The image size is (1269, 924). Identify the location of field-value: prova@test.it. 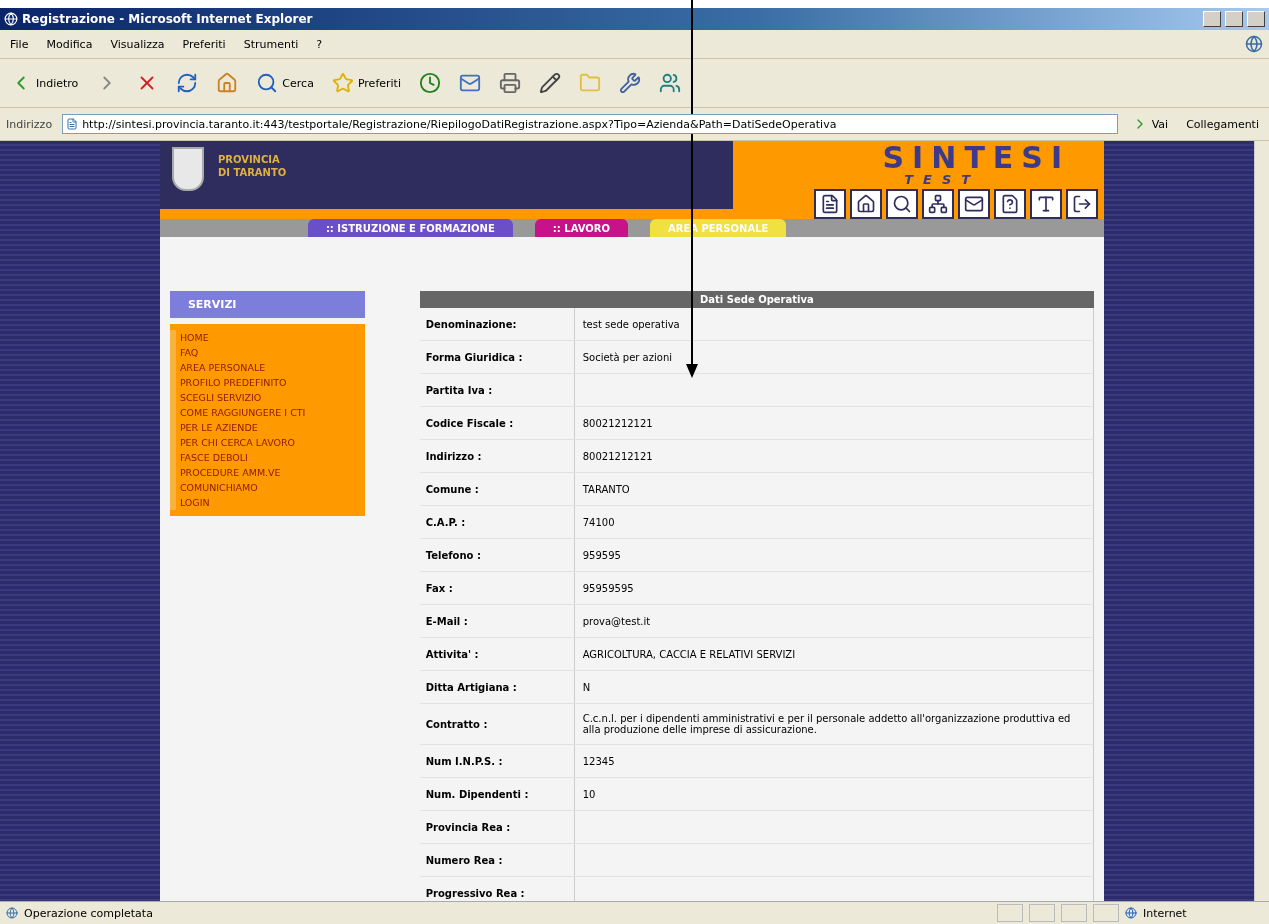
(616, 621).